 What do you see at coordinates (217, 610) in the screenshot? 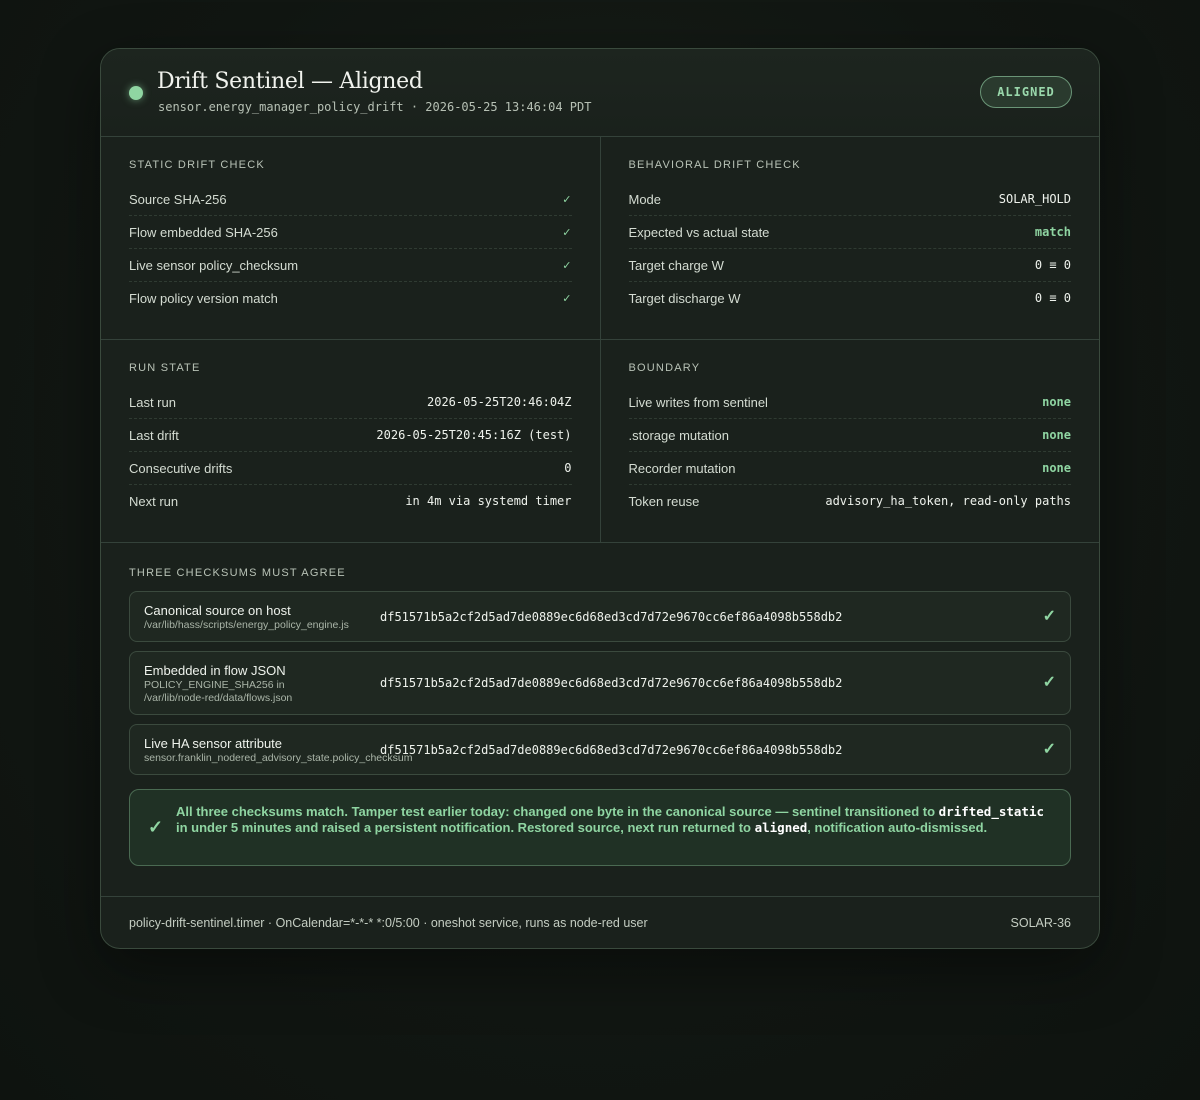
I see `checksum-label: Canonical source on host` at bounding box center [217, 610].